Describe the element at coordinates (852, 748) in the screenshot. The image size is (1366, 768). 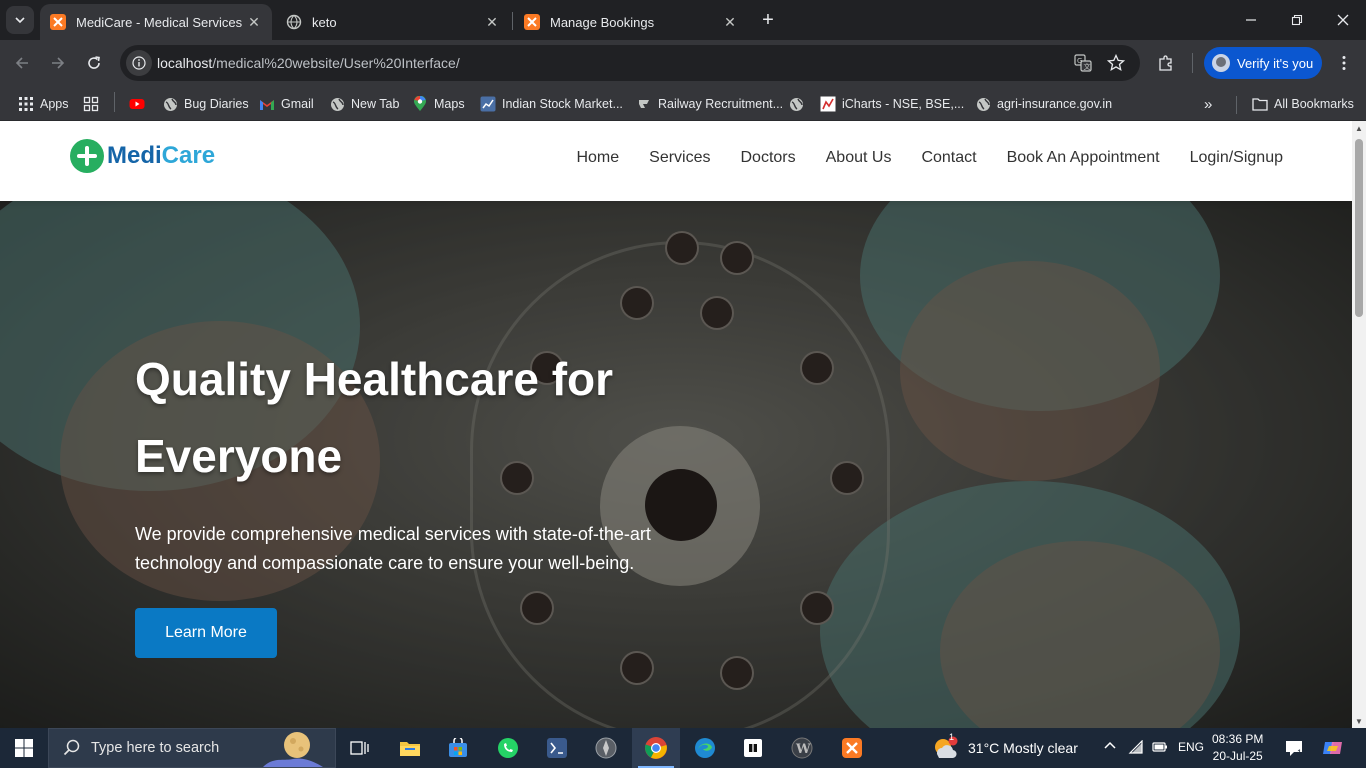
I see `taskbar-xampp` at that location.